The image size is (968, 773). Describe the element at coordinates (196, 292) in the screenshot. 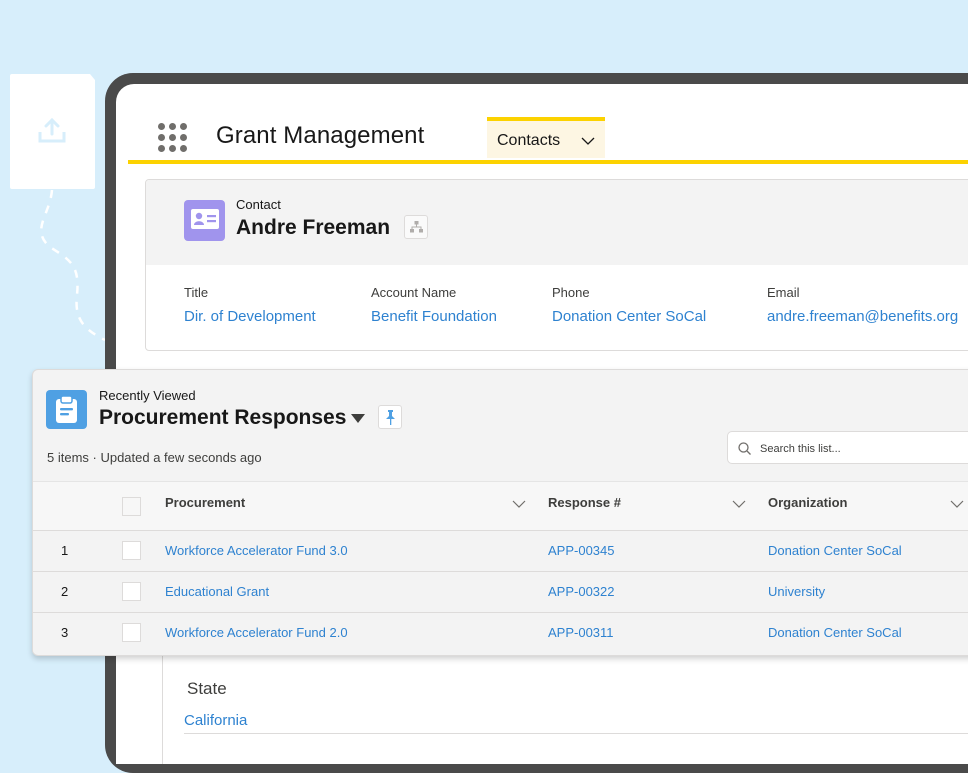

I see `field-label: Title` at that location.